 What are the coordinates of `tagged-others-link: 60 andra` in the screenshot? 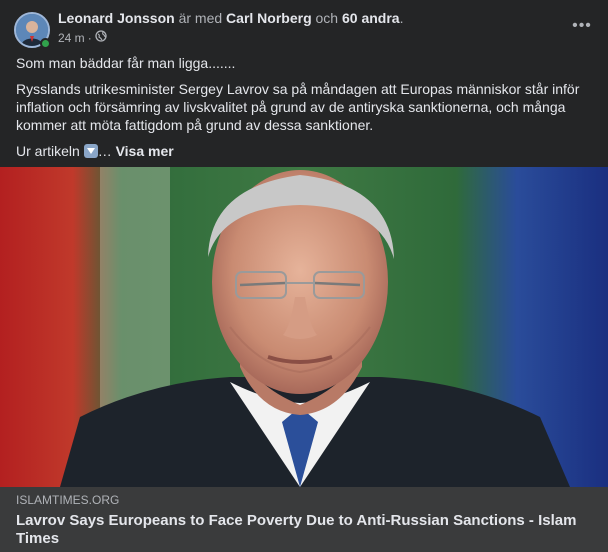 It's located at (371, 18).